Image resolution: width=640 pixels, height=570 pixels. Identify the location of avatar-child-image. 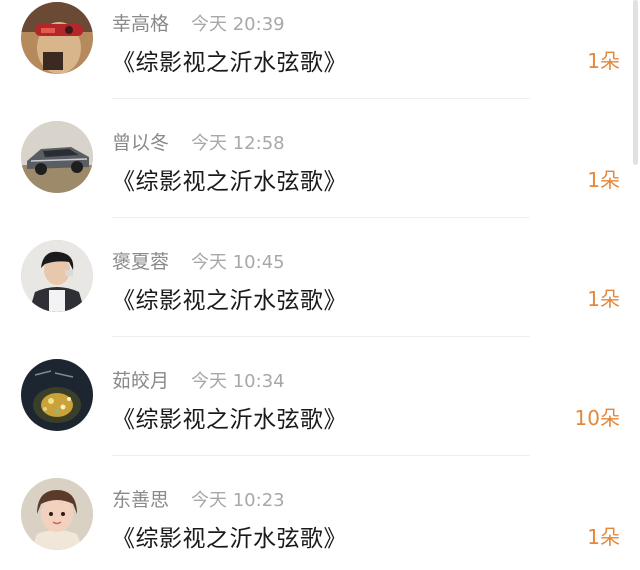
(57, 514).